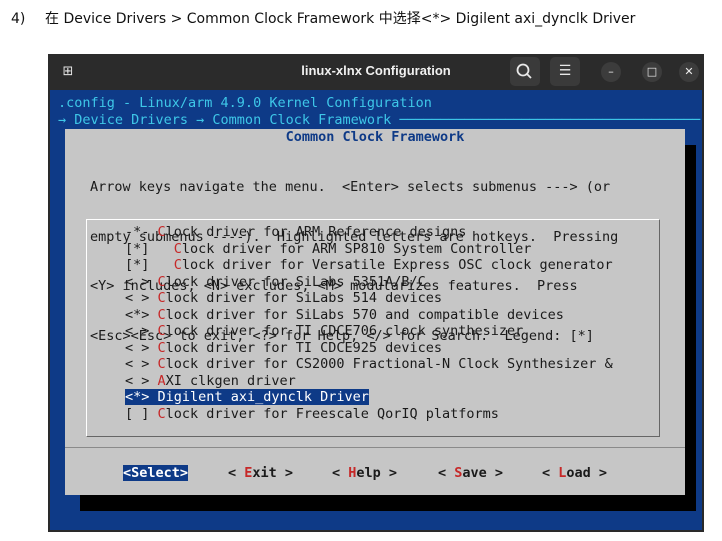 The height and width of the screenshot is (541, 722). What do you see at coordinates (611, 72) in the screenshot?
I see `minimize-icon: –` at bounding box center [611, 72].